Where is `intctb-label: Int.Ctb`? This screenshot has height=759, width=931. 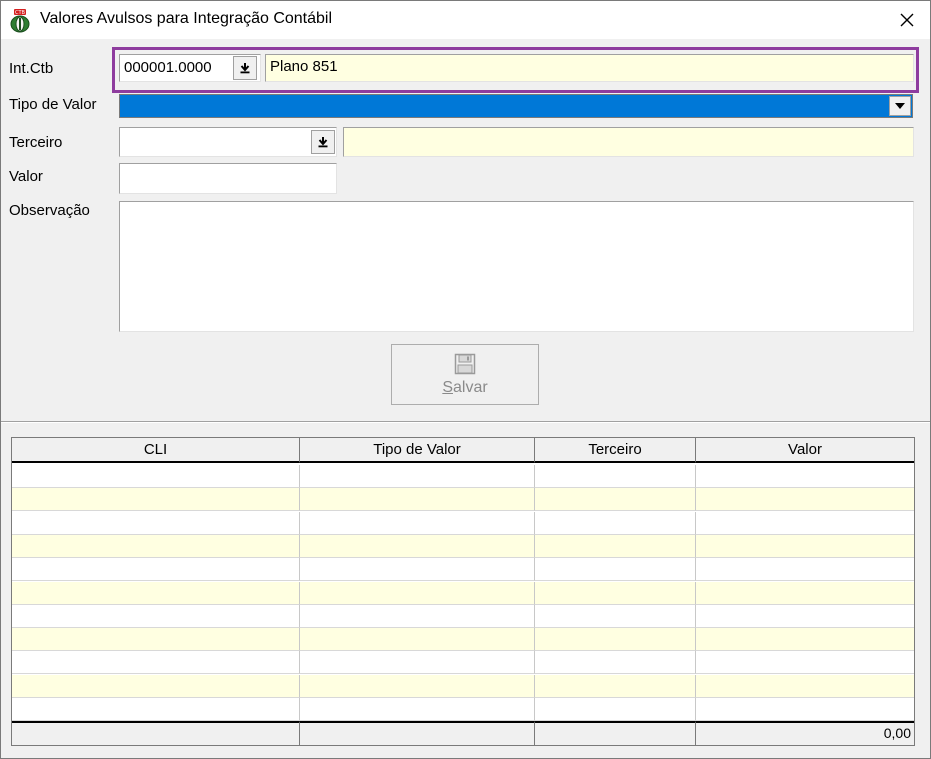
intctb-label: Int.Ctb is located at coordinates (31, 68).